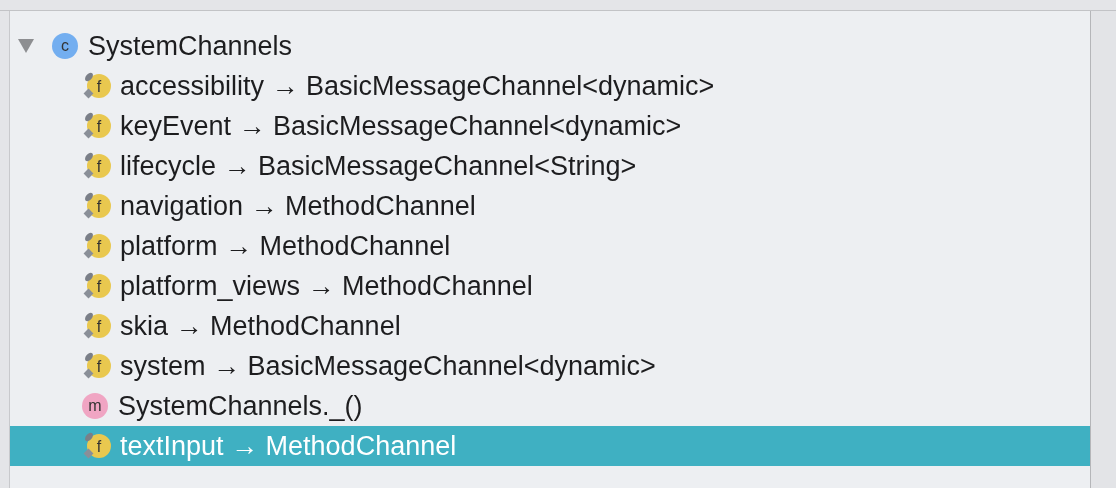 This screenshot has height=488, width=1116. What do you see at coordinates (550, 126) in the screenshot?
I see `tree-item: f keyEvent → BasicMessageChannel<dynamic>` at bounding box center [550, 126].